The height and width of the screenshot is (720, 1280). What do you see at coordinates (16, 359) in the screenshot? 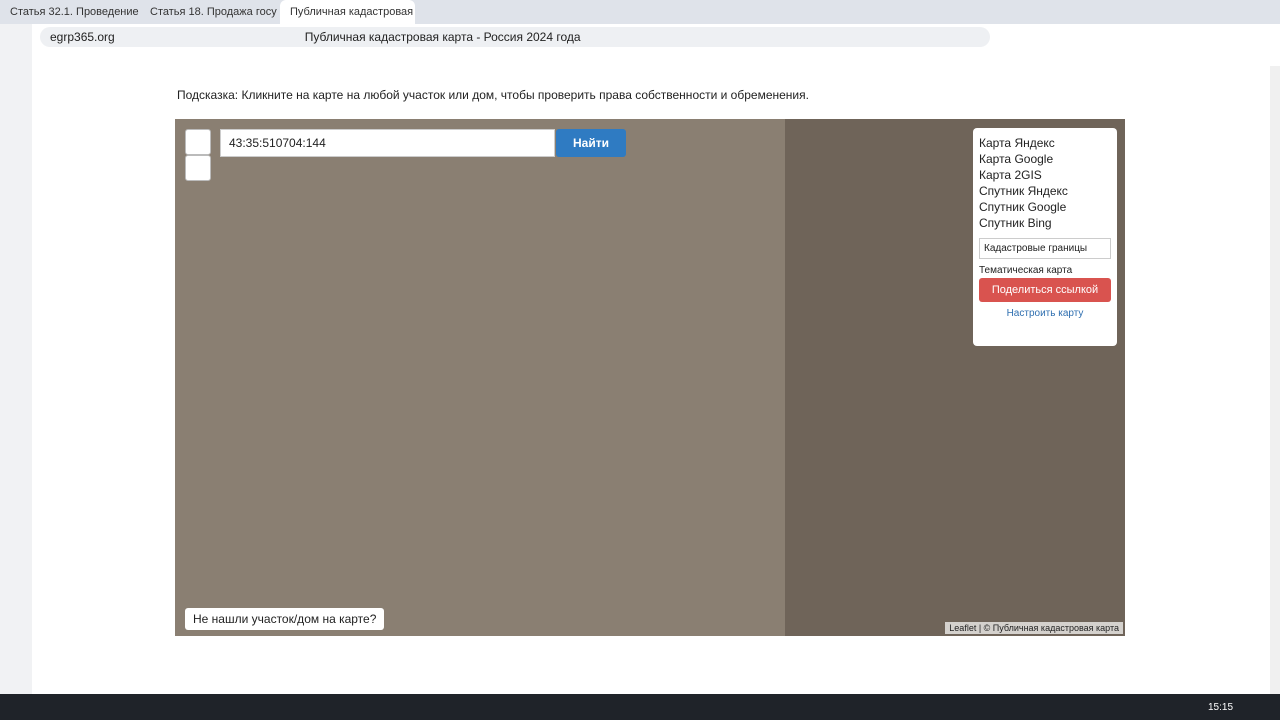
I see `sidebar` at bounding box center [16, 359].